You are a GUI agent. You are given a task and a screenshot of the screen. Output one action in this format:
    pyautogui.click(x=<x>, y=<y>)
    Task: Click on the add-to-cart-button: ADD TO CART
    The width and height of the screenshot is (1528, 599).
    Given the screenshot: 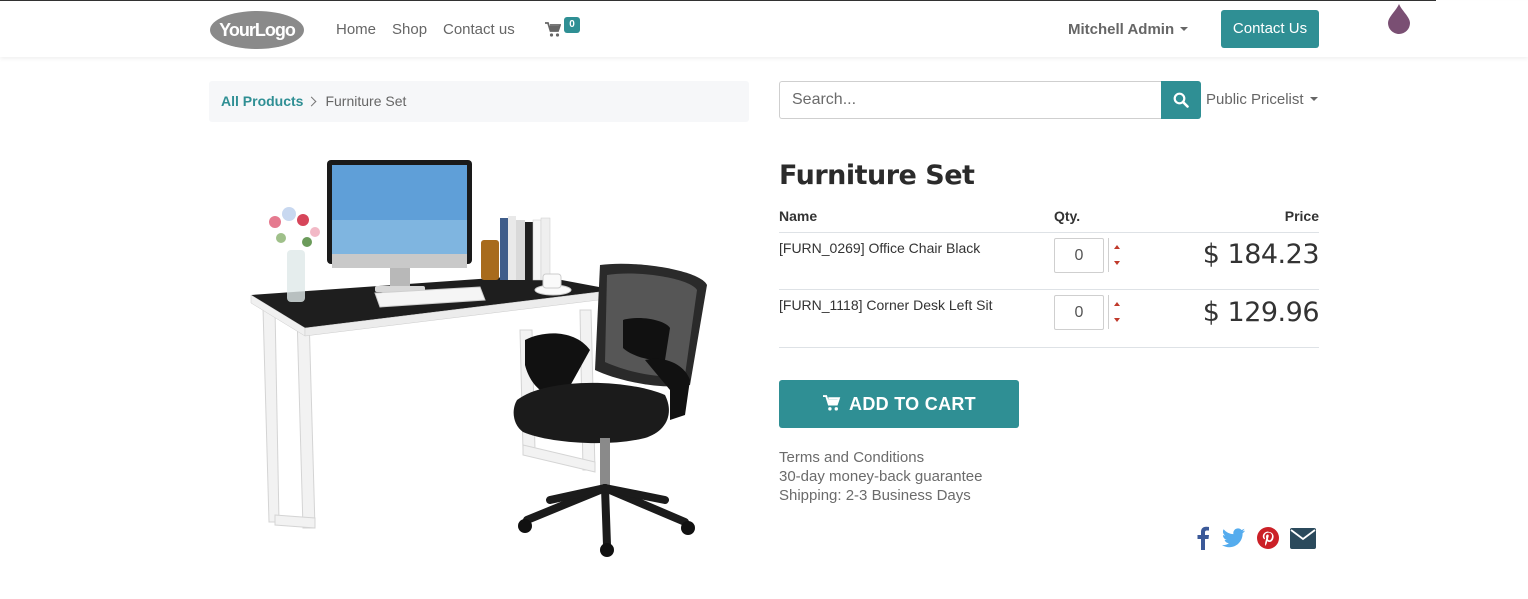 What is the action you would take?
    pyautogui.click(x=899, y=404)
    